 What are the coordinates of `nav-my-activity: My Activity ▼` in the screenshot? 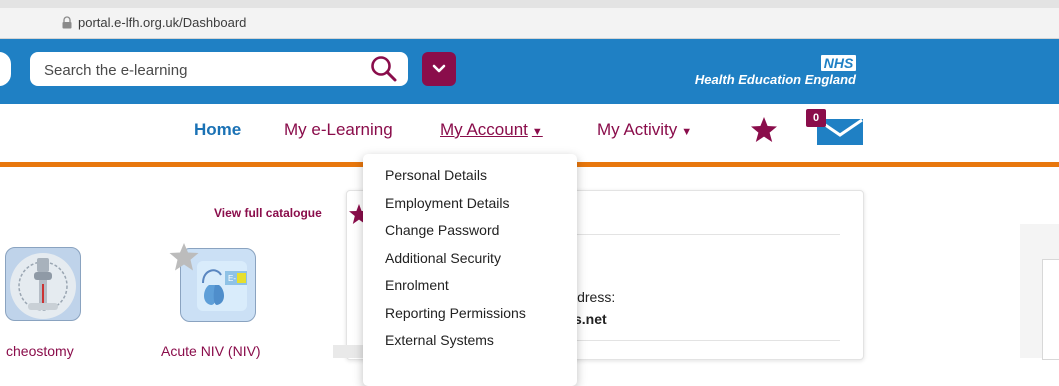 It's located at (644, 130).